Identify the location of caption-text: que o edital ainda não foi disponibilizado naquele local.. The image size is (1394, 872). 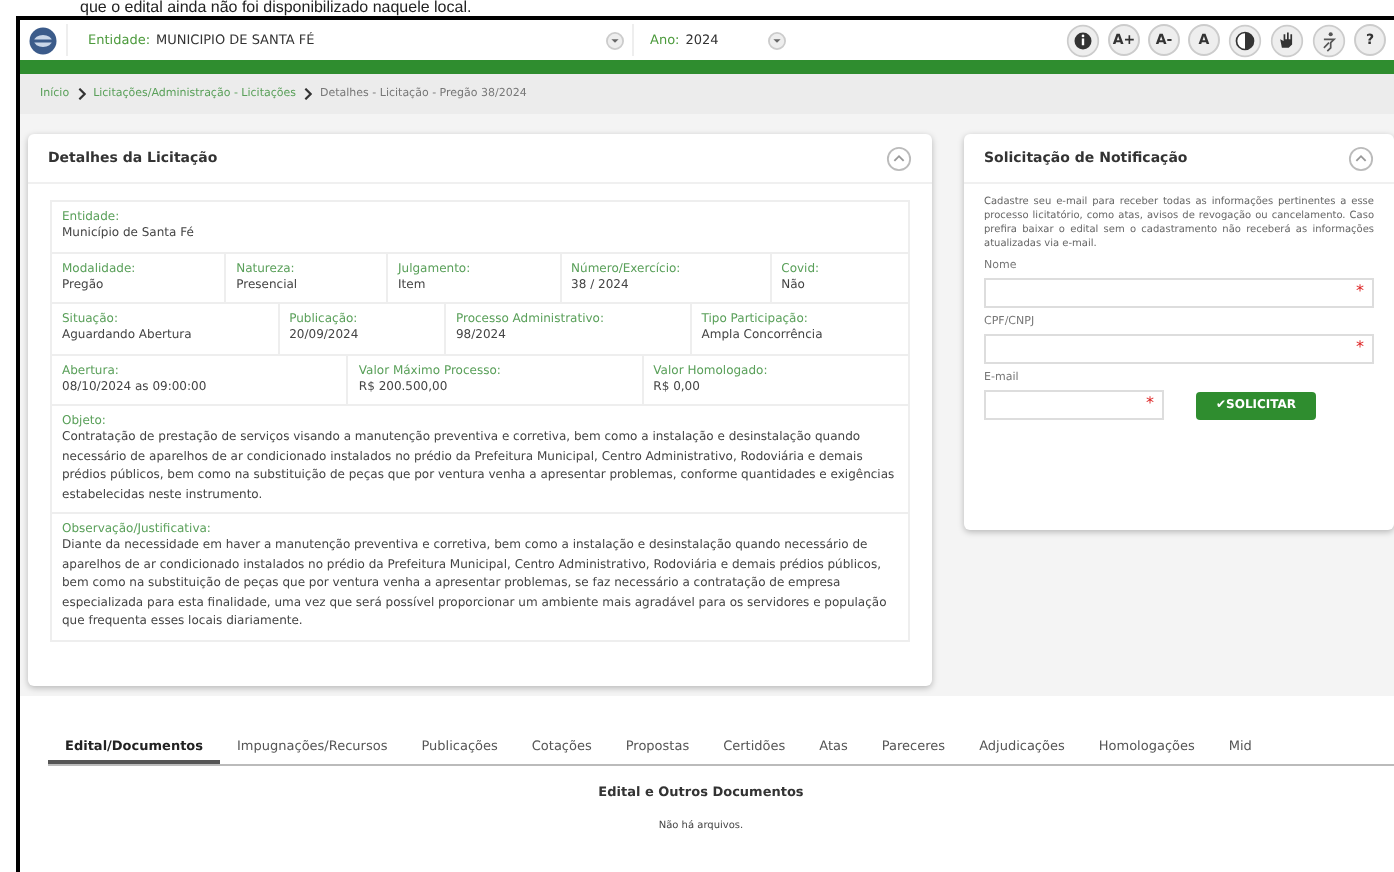
(276, 8).